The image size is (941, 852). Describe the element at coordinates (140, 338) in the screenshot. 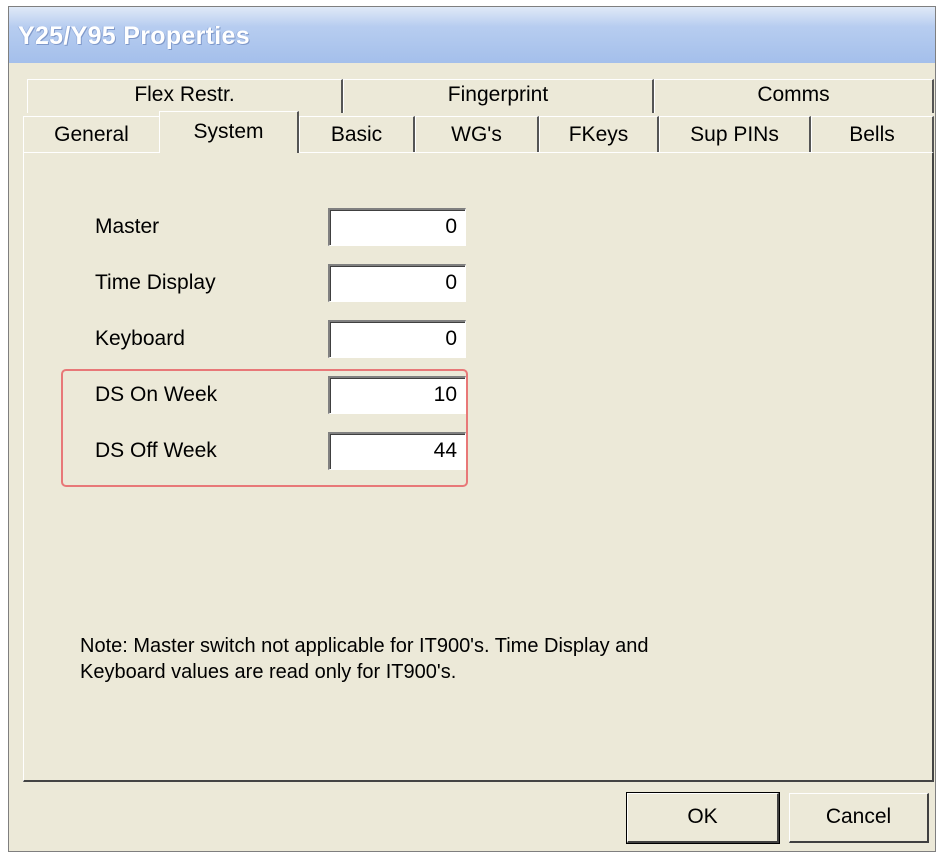

I see `keyboard-label: Keyboard` at that location.